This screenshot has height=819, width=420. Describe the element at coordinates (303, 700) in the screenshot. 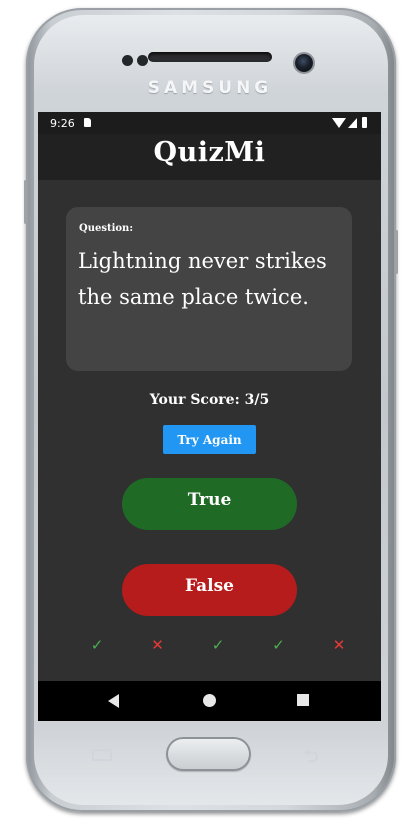

I see `recents-icon` at that location.